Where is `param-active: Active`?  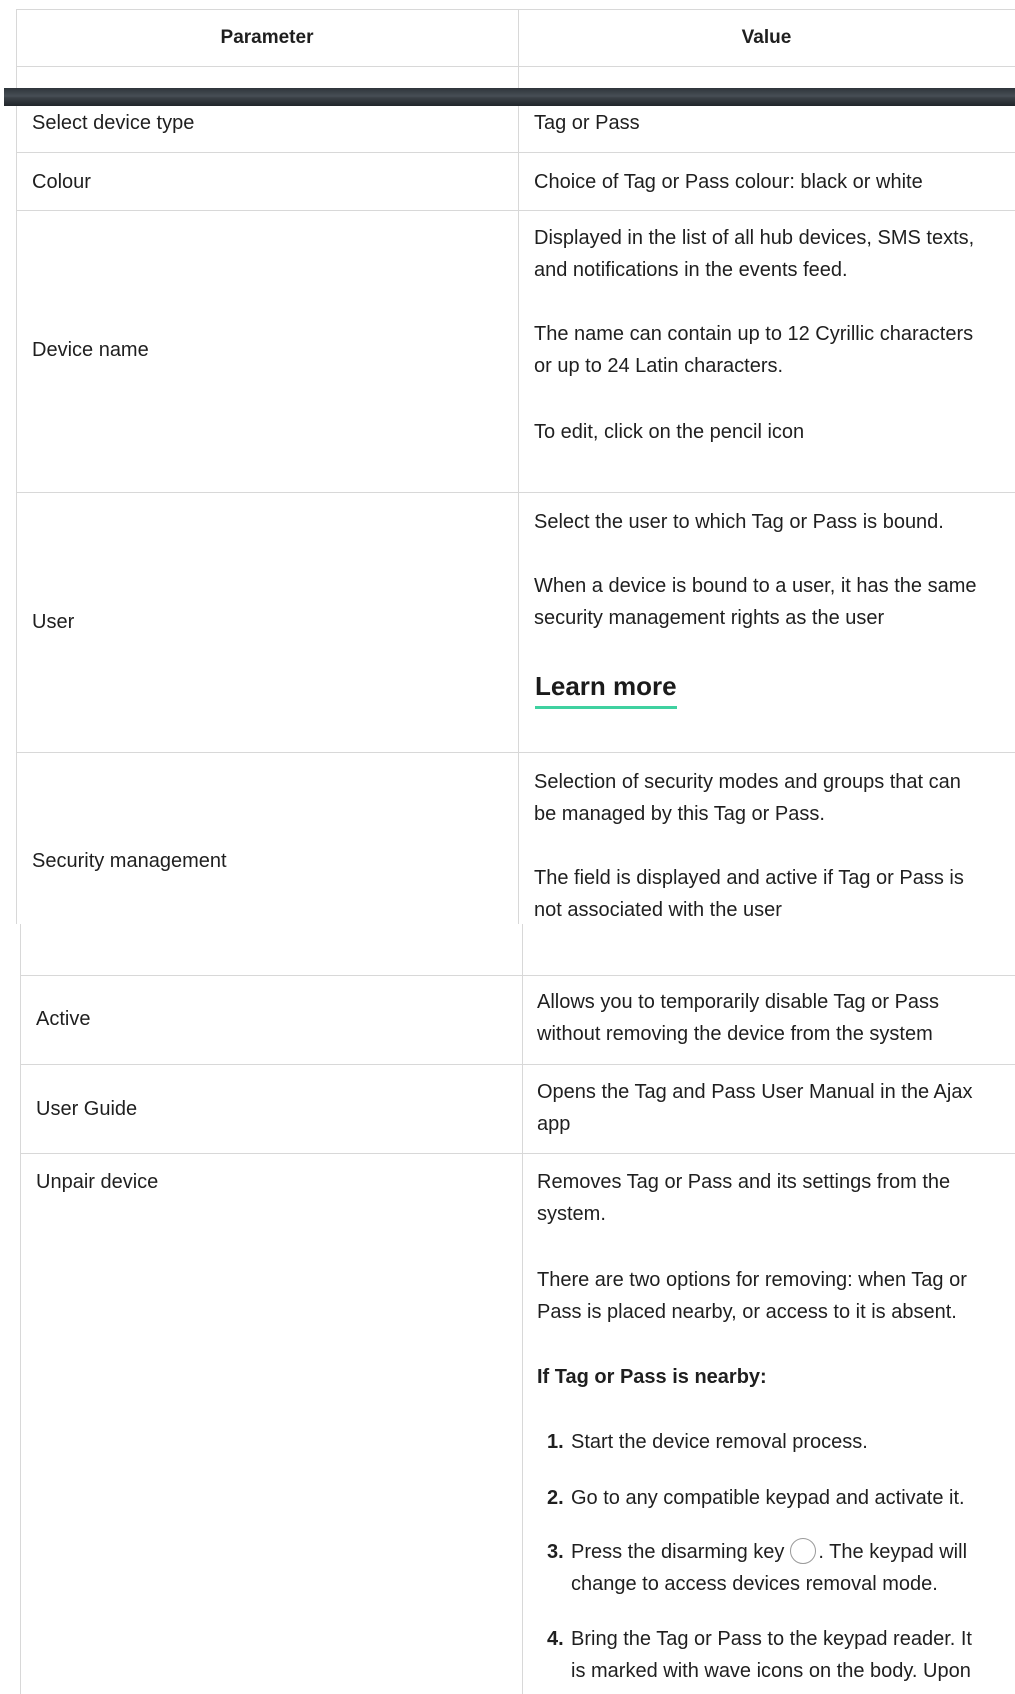 param-active: Active is located at coordinates (63, 1019).